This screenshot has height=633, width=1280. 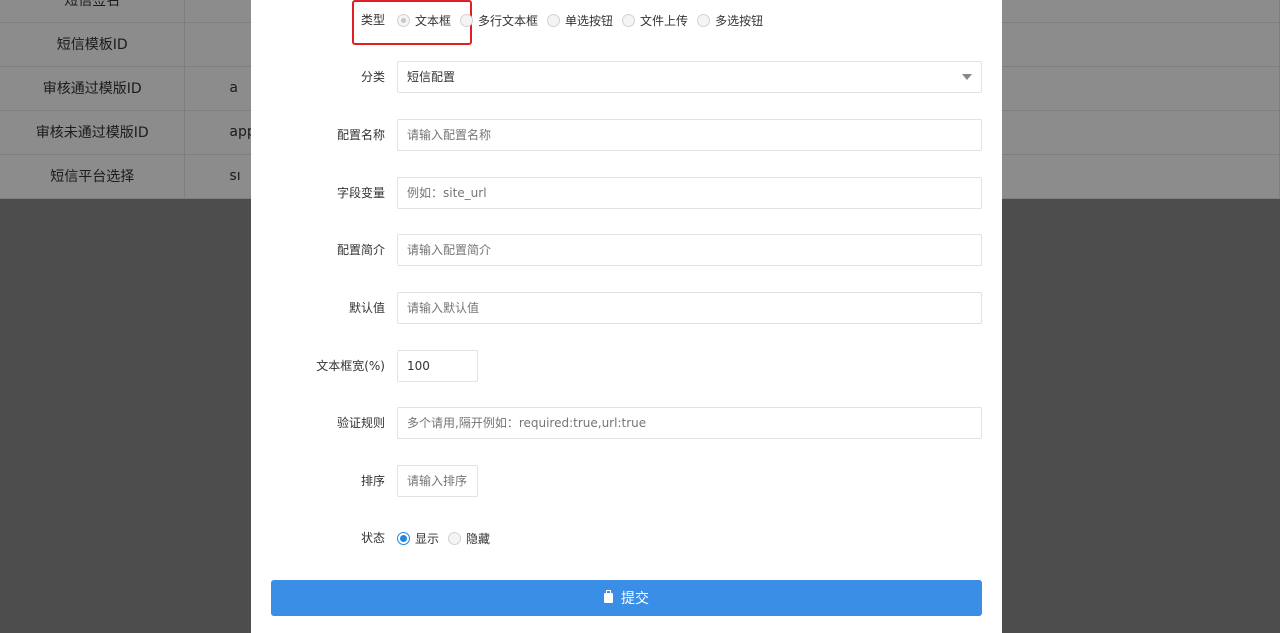 What do you see at coordinates (360, 250) in the screenshot?
I see `config-desc-label: 配置简介` at bounding box center [360, 250].